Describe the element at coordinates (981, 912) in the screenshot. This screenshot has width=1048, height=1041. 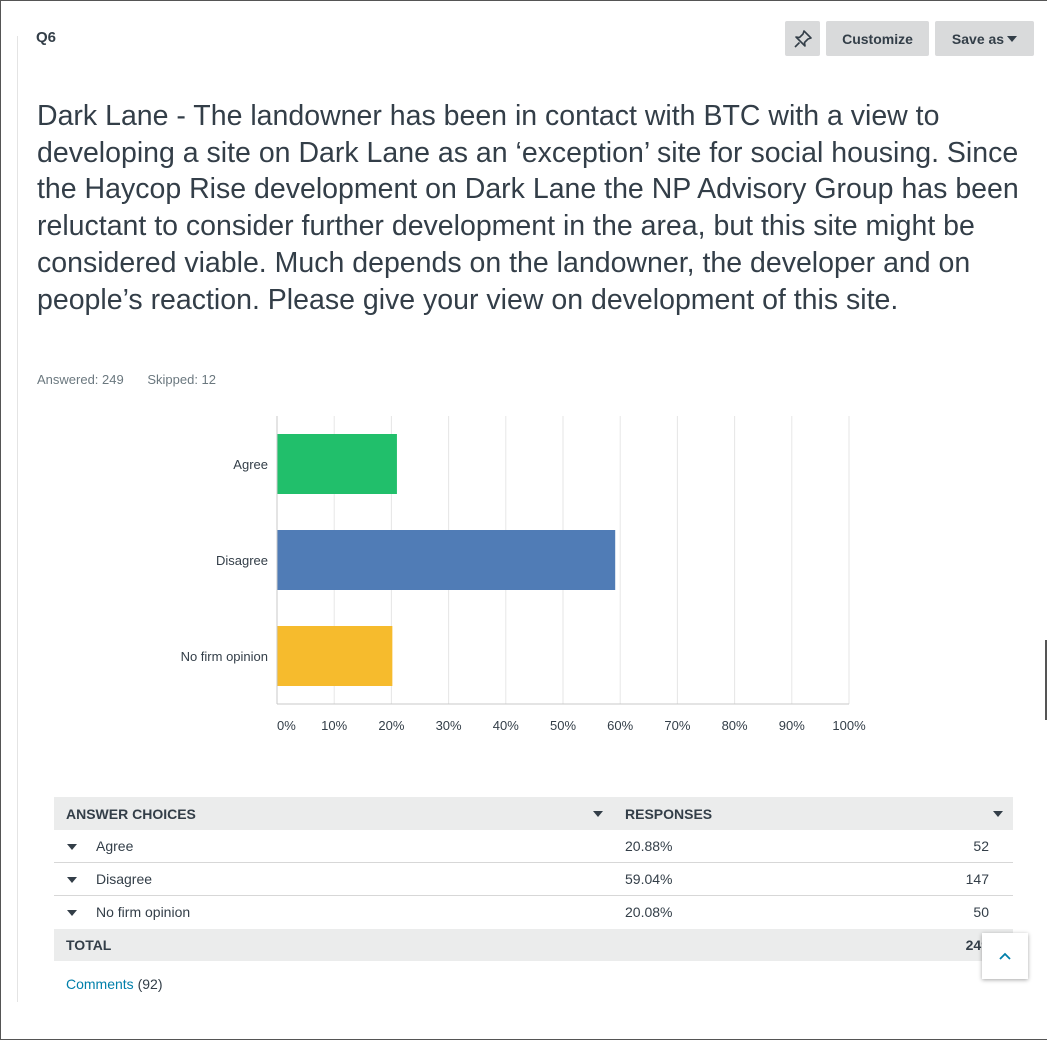
I see `choice-count: 50` at that location.